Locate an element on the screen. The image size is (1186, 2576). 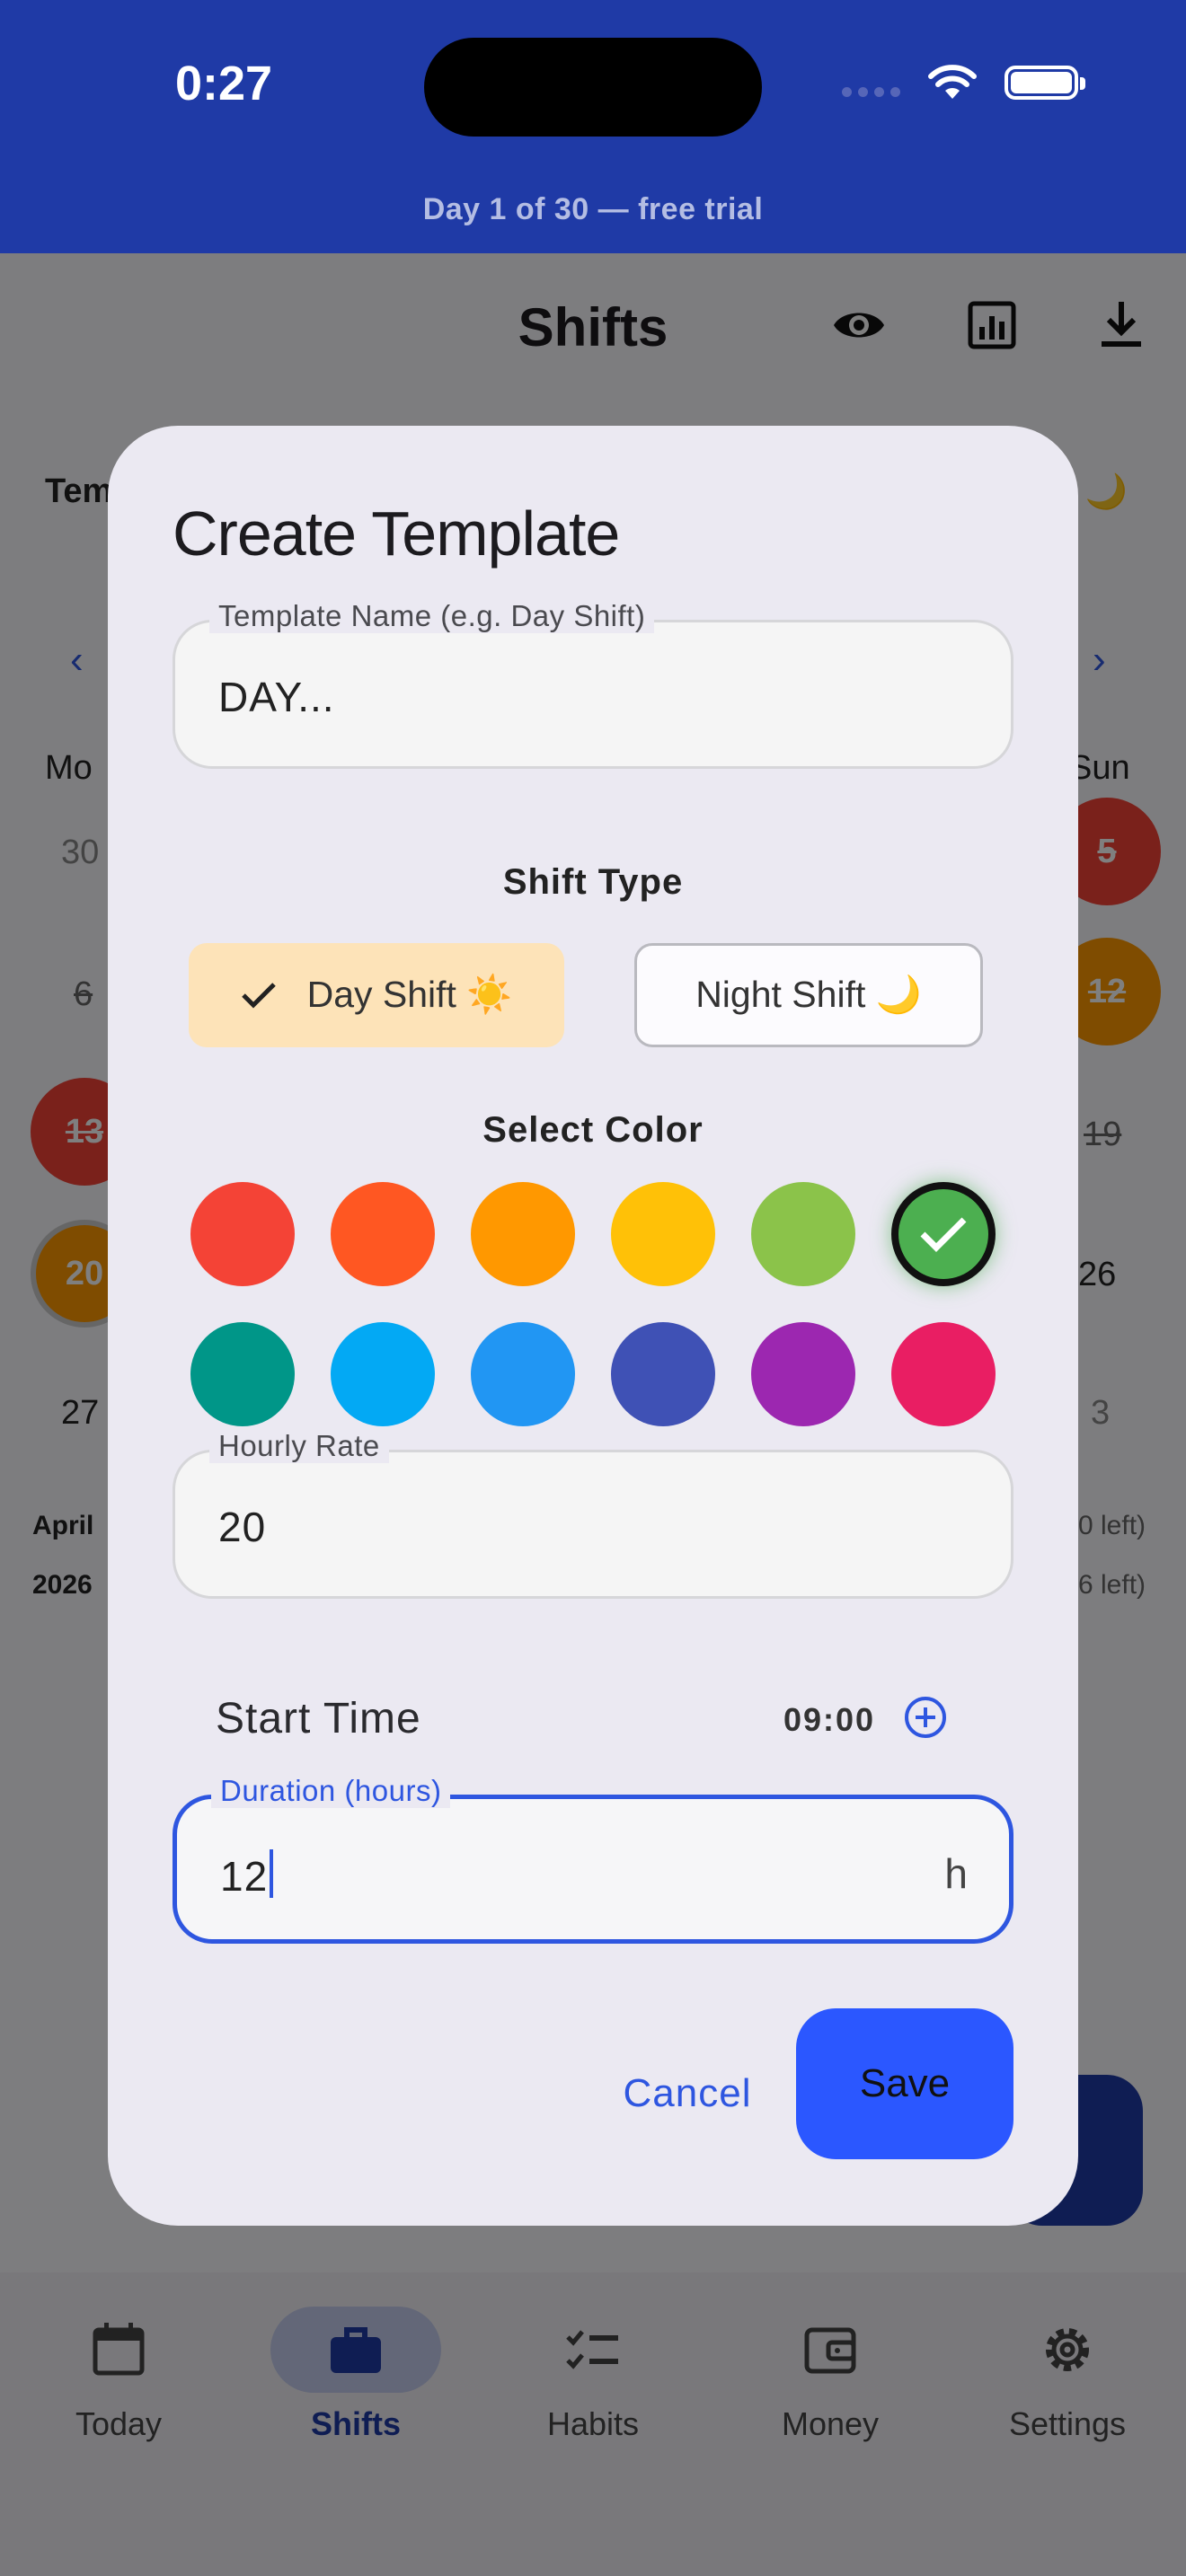
night-shift-option: Night Shift 🌙 is located at coordinates (808, 995).